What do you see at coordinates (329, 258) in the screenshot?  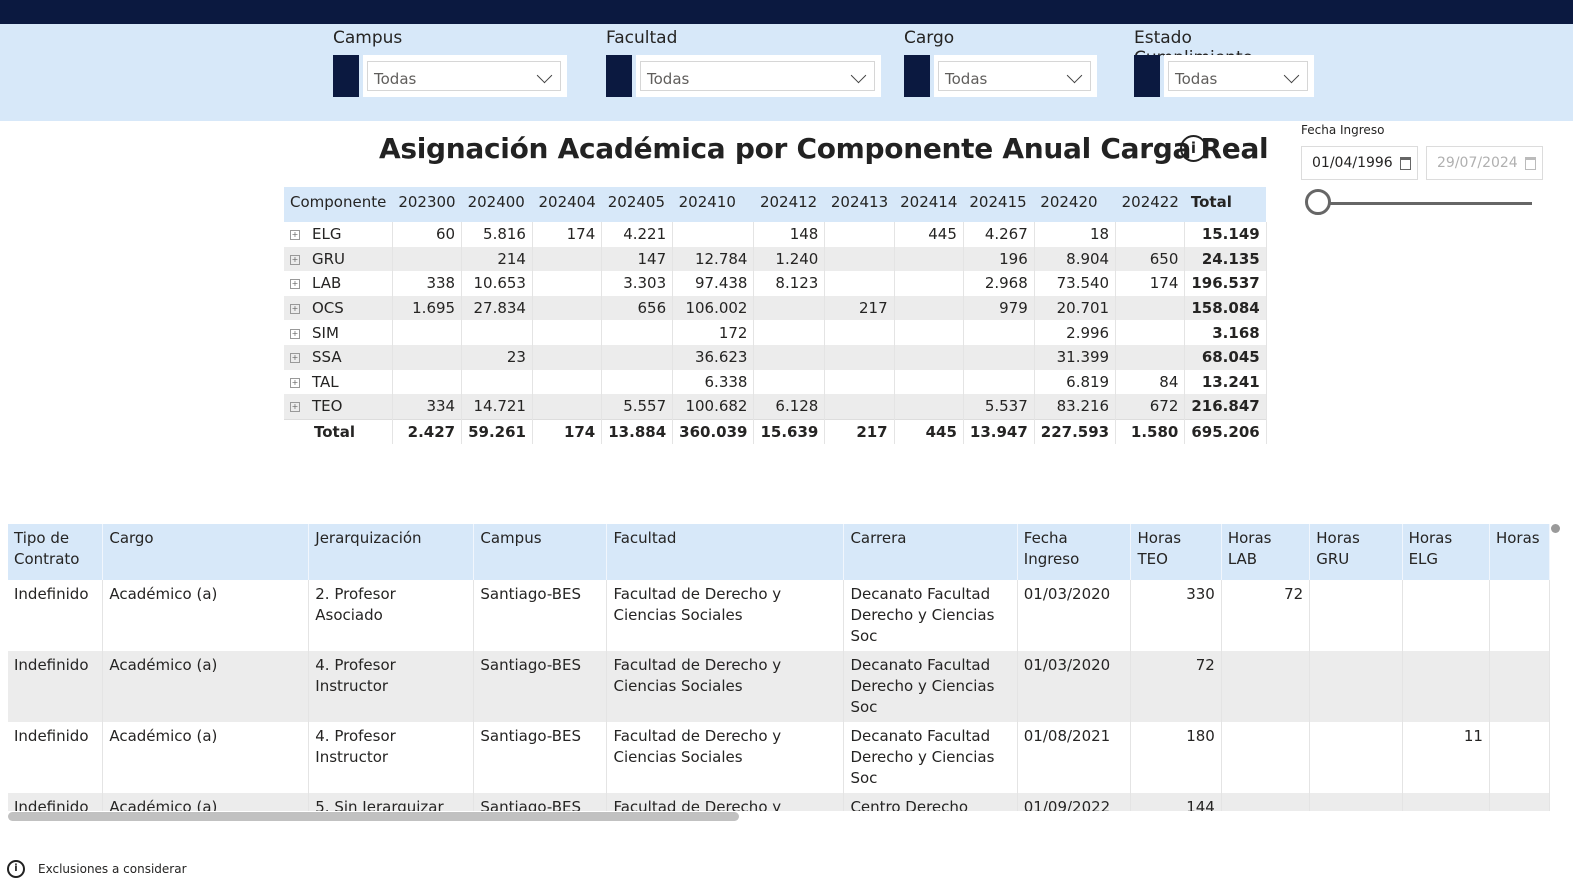 I see `component-name: GRU` at bounding box center [329, 258].